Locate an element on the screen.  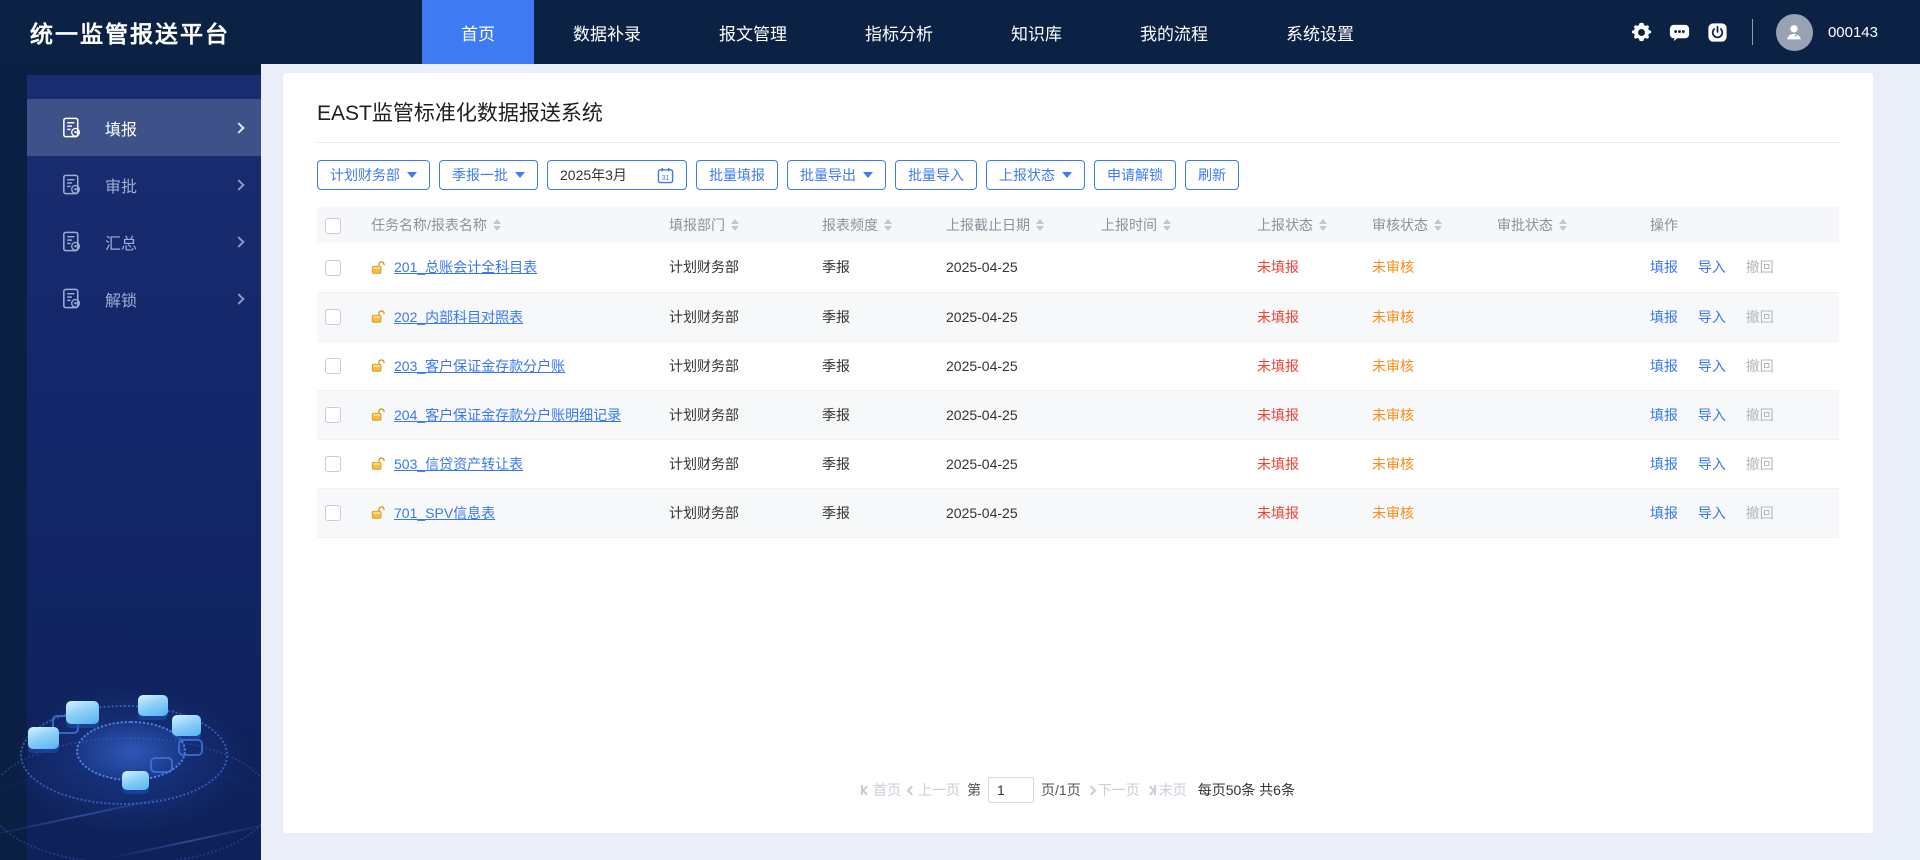
topnav-item-label: 报文管理 is located at coordinates (753, 34).